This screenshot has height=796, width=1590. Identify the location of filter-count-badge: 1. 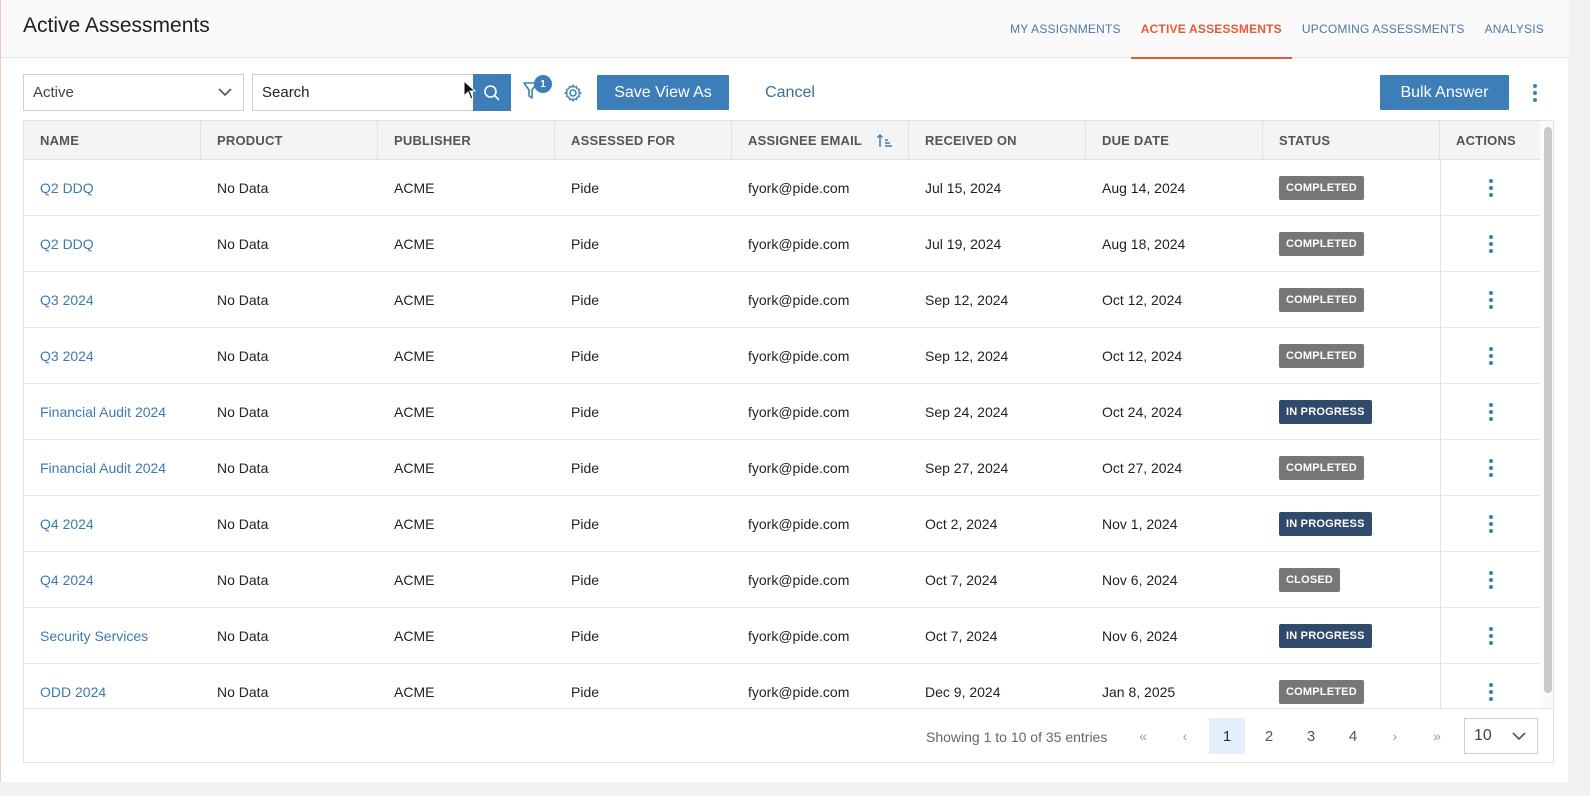
(543, 84).